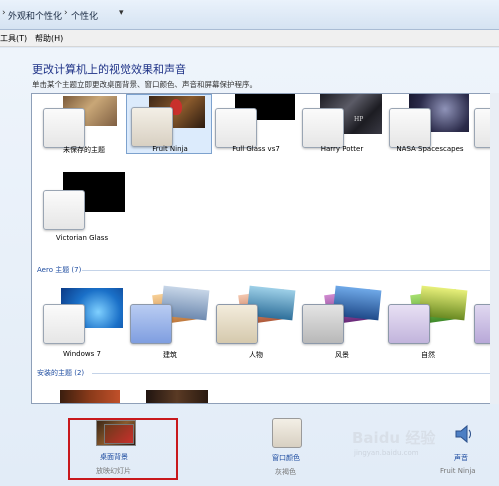 The width and height of the screenshot is (499, 486). I want to click on section-header-installed: 安装的主题 (2), so click(60, 373).